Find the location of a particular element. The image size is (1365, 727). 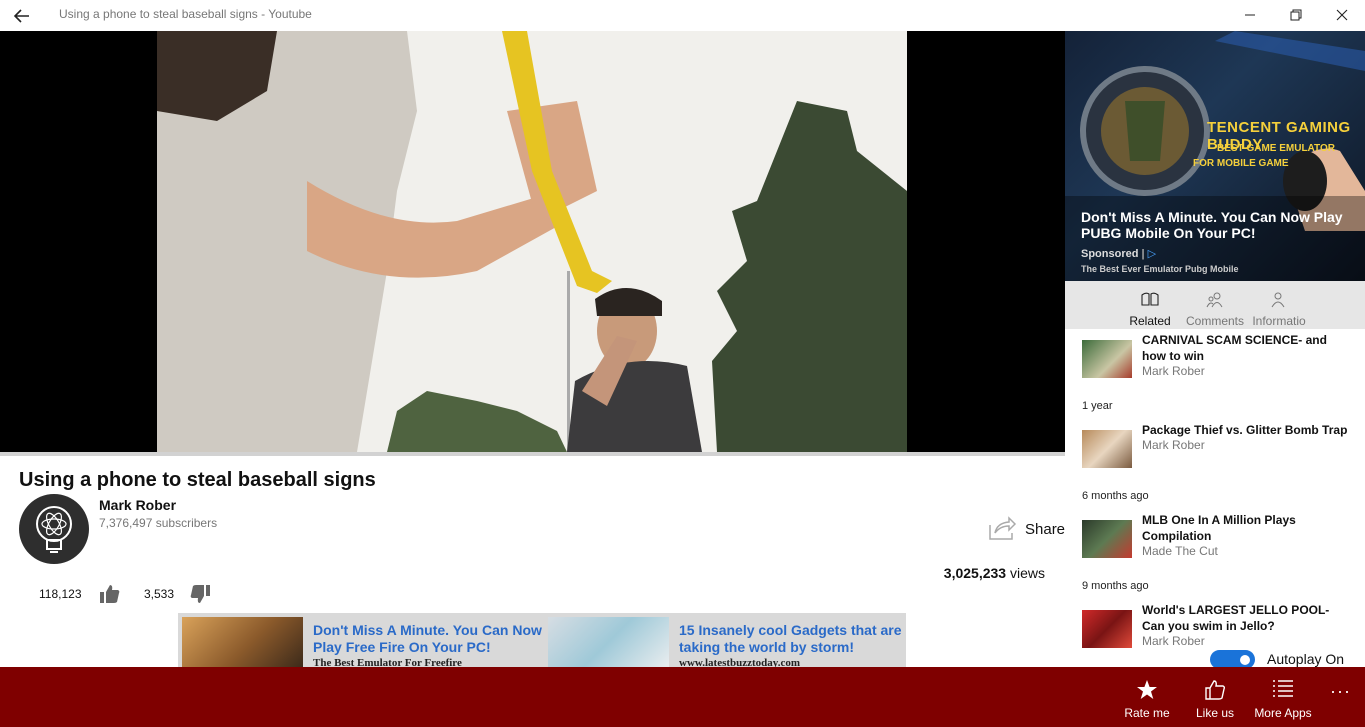

autoplay-control: Autoplay On is located at coordinates (1285, 659).